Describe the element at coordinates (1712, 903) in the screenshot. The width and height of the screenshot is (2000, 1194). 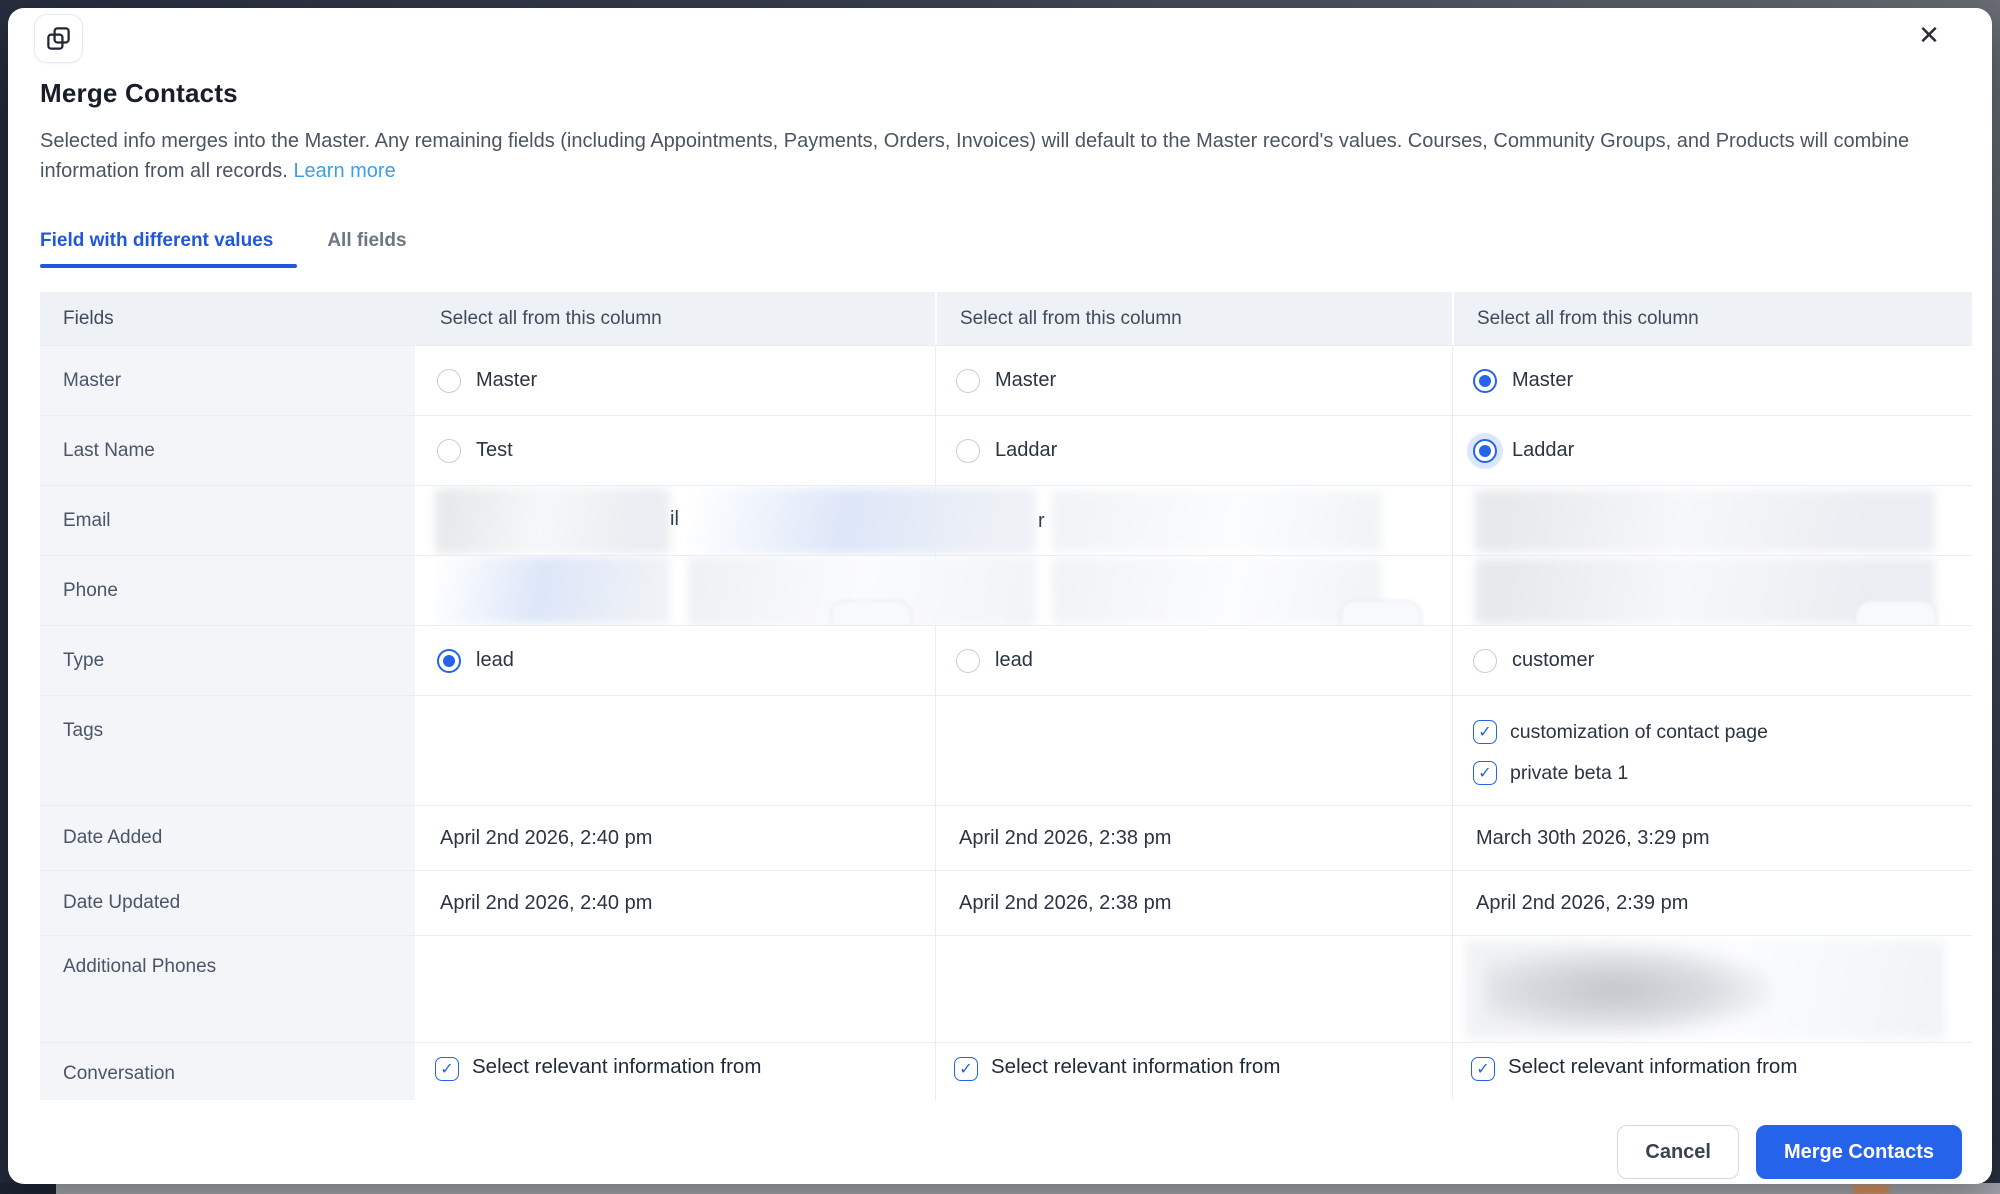
I see `date-updated-col3: April 2nd 2026, 2:39 pm` at that location.